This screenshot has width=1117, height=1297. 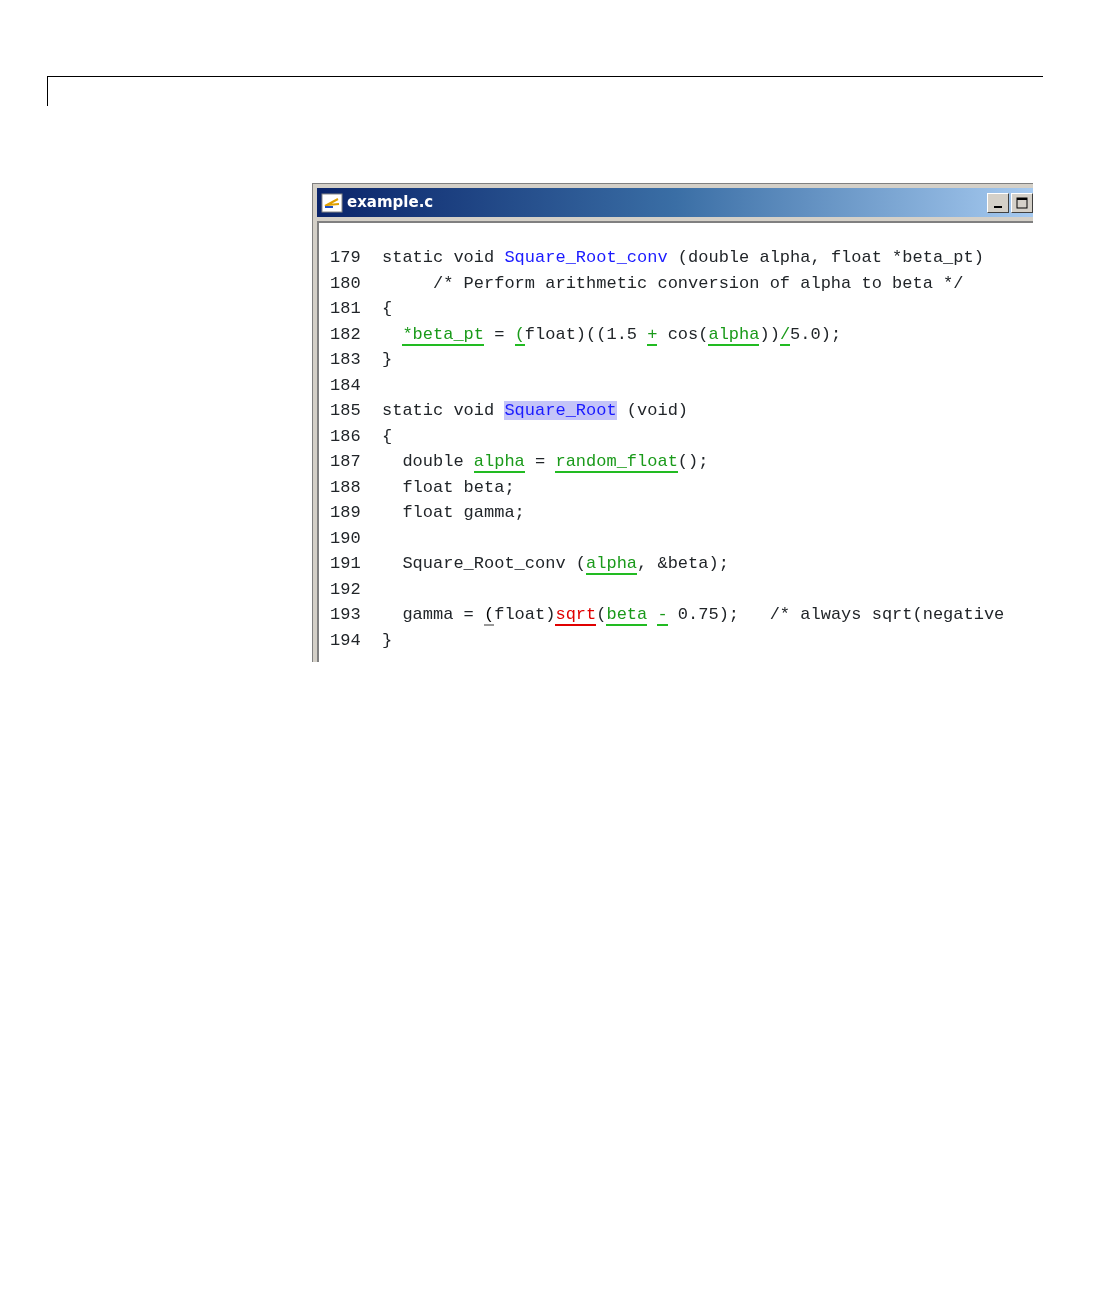 I want to click on line-number: 190, so click(x=345, y=538).